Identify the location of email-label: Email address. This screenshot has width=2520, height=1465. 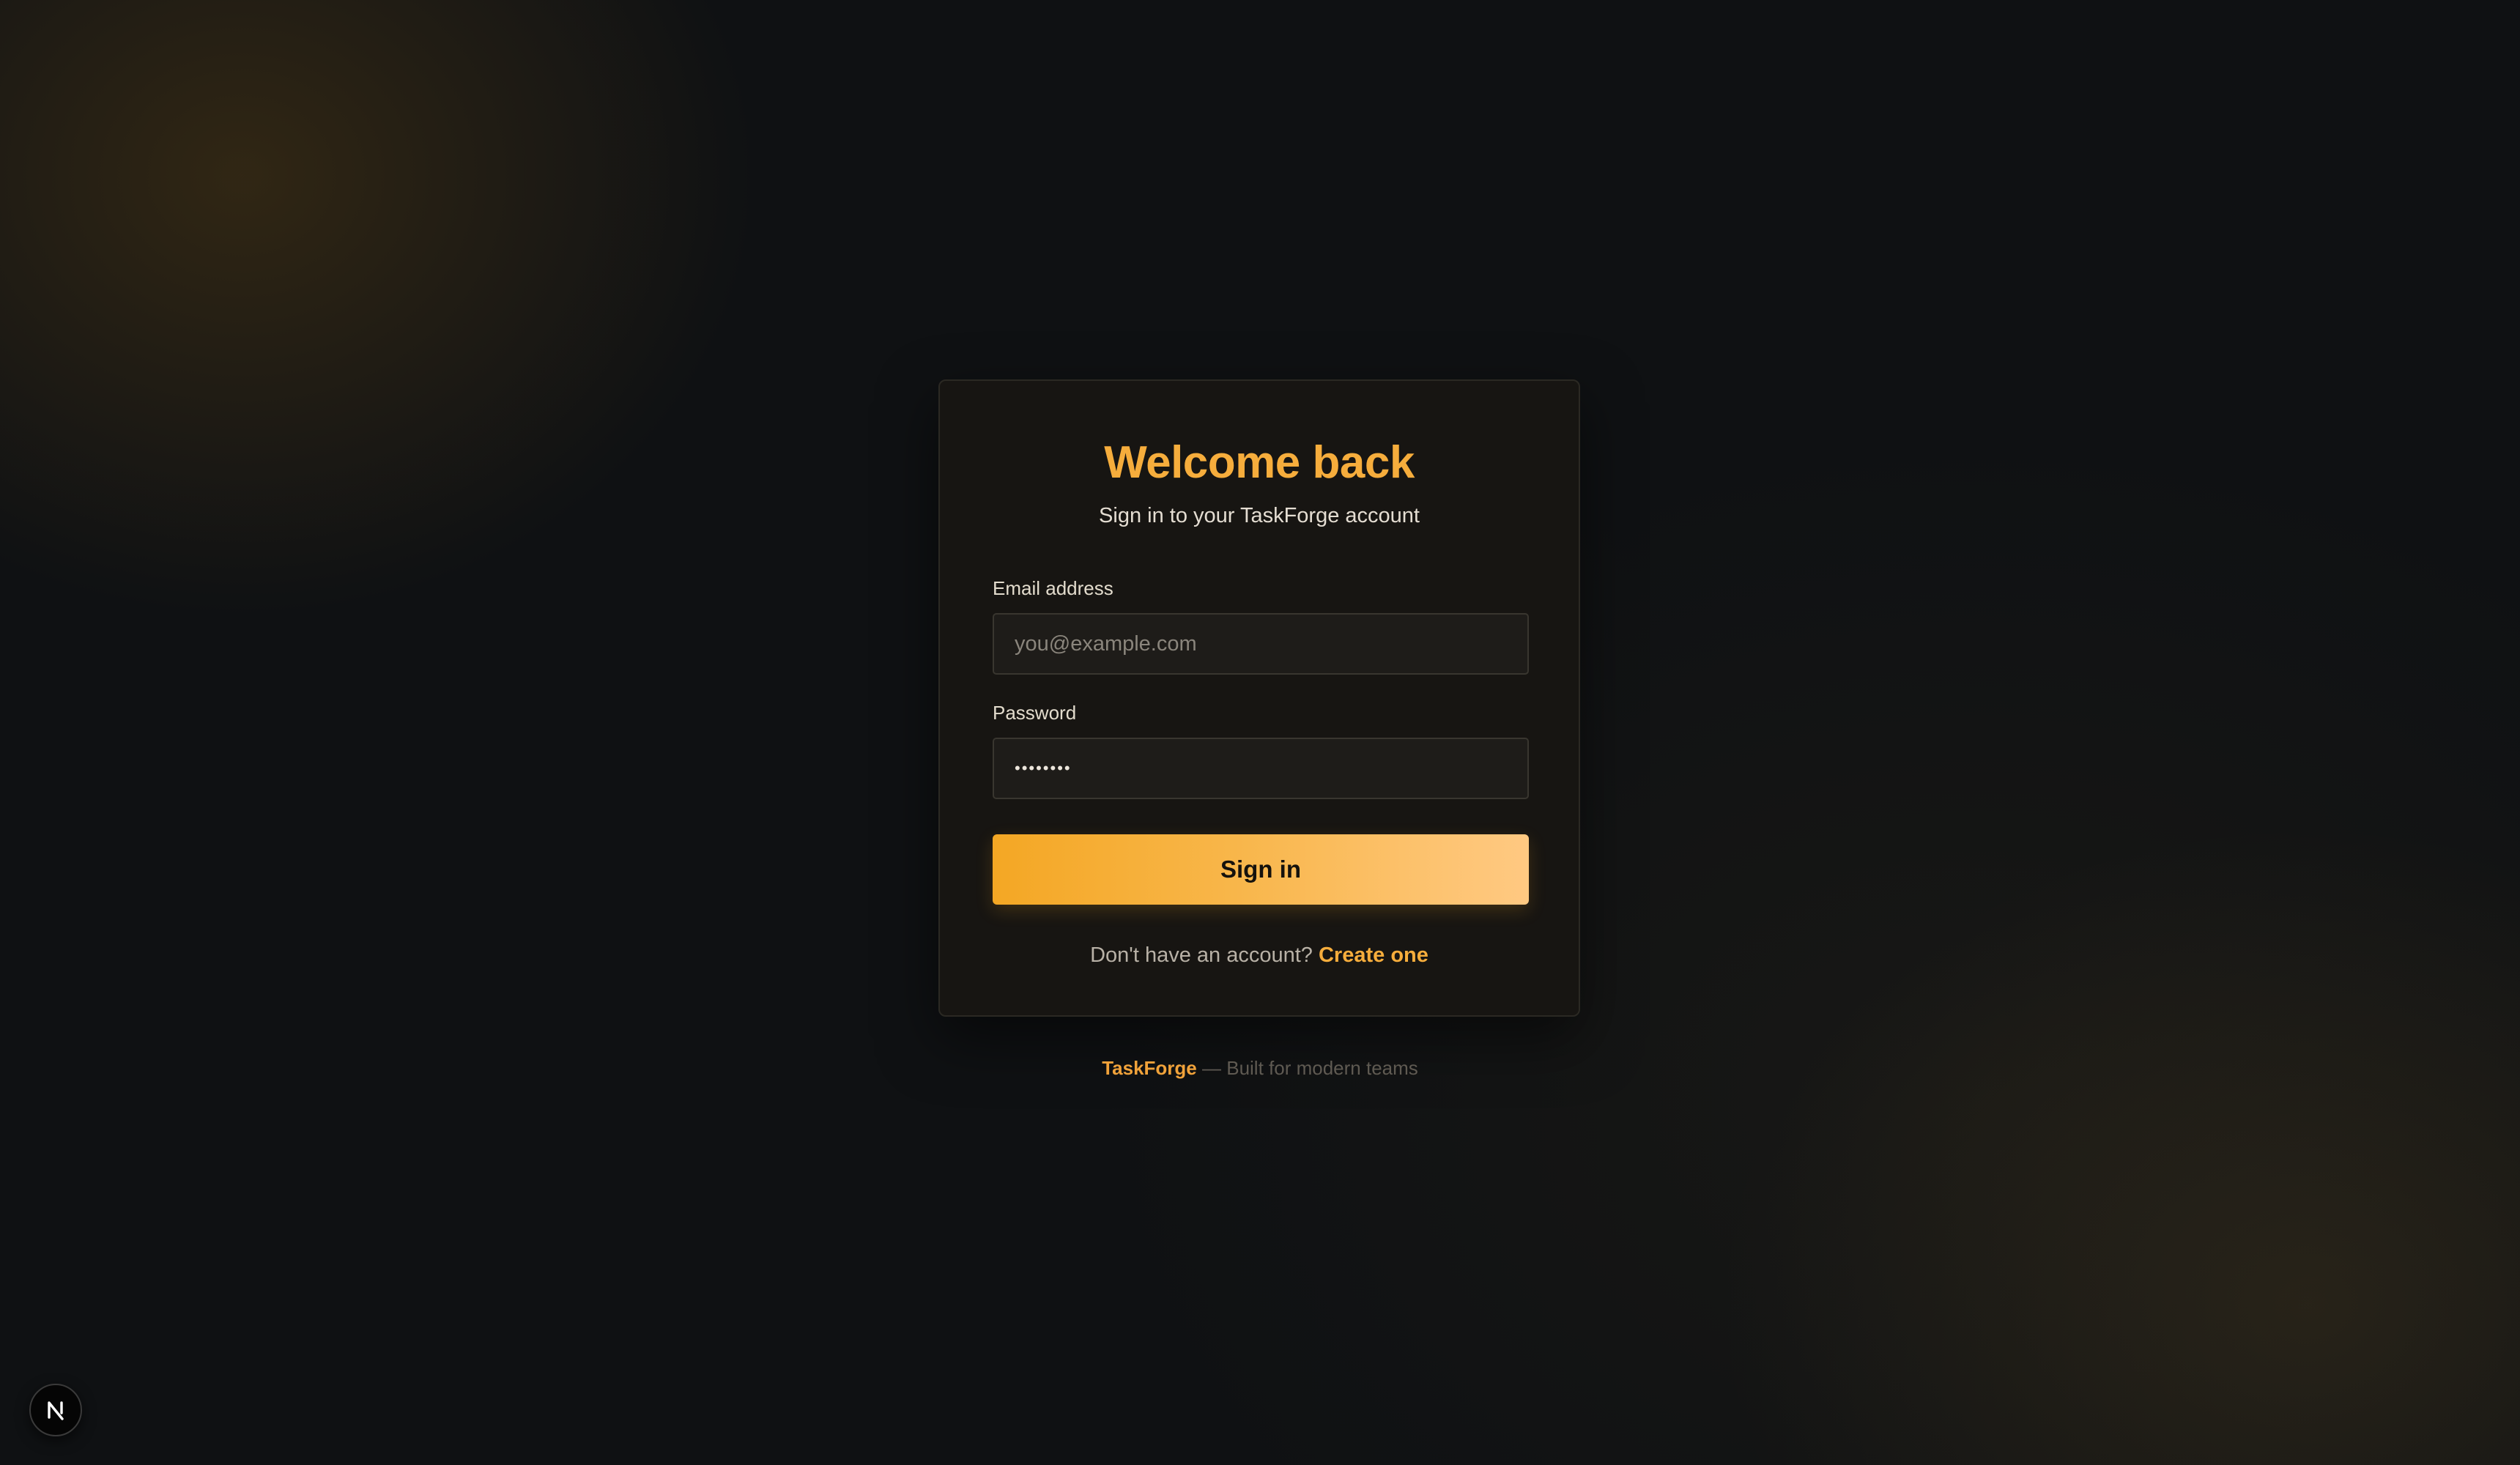
(1053, 588).